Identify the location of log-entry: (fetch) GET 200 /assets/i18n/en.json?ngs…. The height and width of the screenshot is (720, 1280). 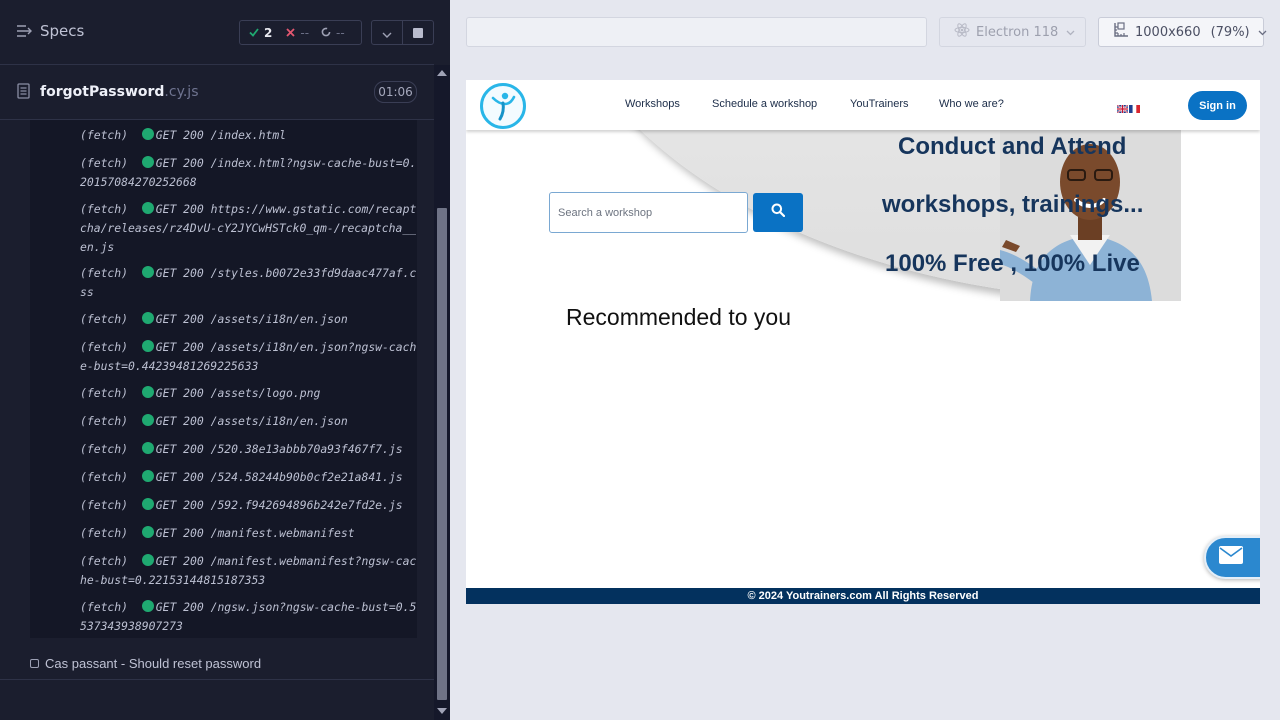
(248, 357).